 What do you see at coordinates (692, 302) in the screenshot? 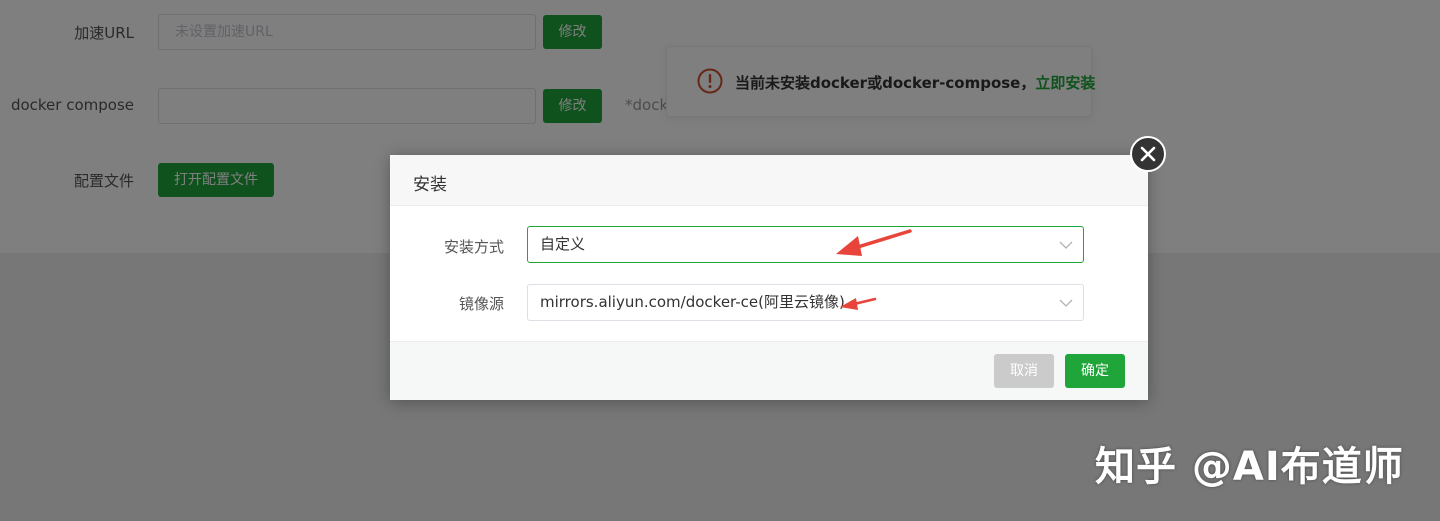
I see `mirror-source-value: mirrors.aliyun.com/docker-ce(阿里云镜像)` at bounding box center [692, 302].